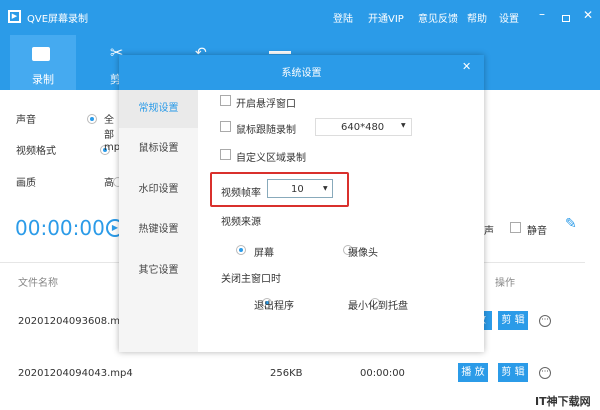  What do you see at coordinates (241, 222) in the screenshot?
I see `source-label: 视频来源` at bounding box center [241, 222].